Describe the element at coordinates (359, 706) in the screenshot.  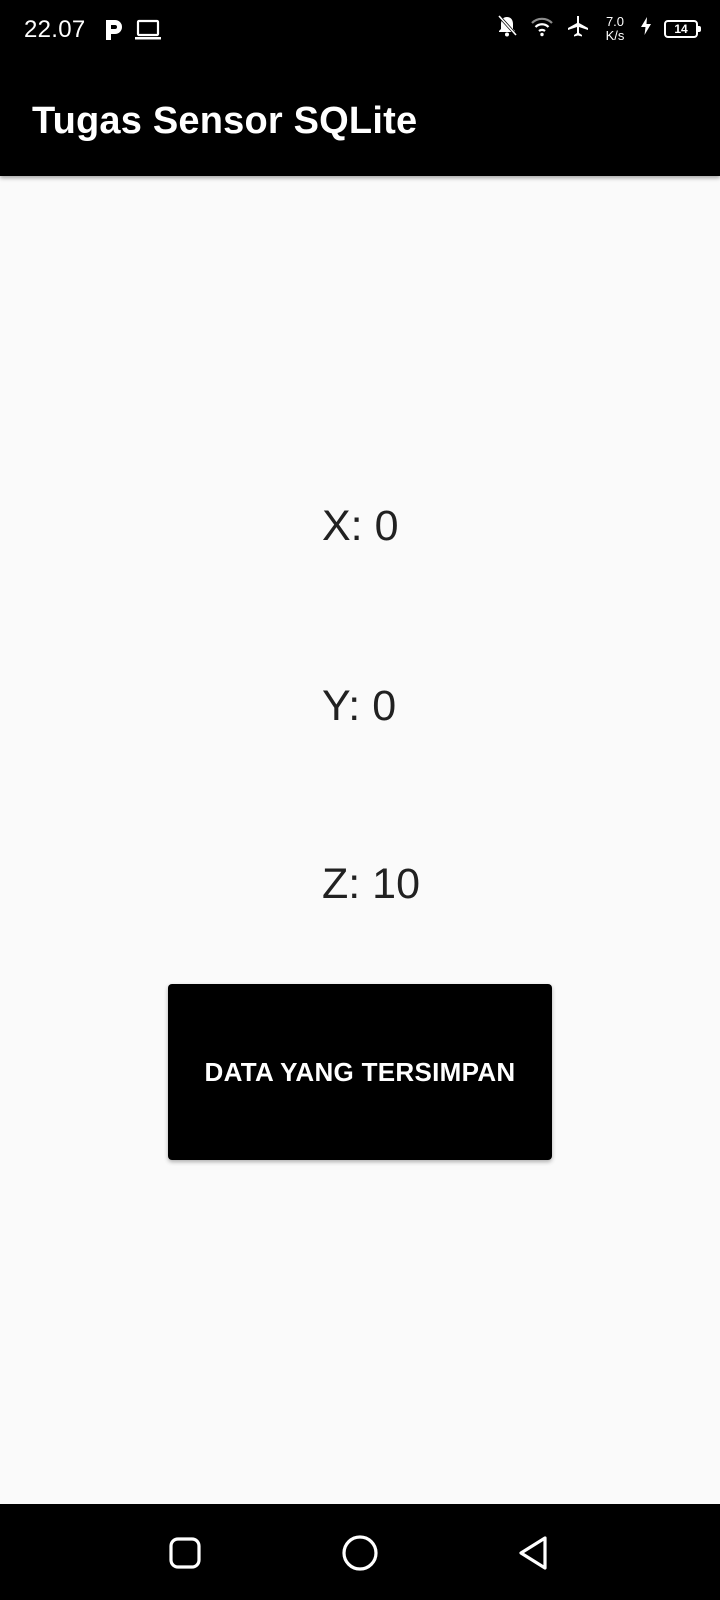
I see `sensor-y-value: Y: 0` at that location.